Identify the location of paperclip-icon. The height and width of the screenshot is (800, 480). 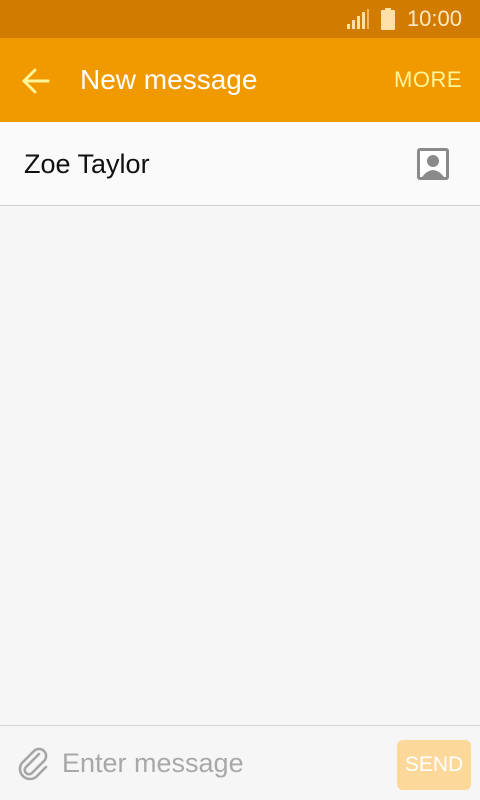
(33, 764).